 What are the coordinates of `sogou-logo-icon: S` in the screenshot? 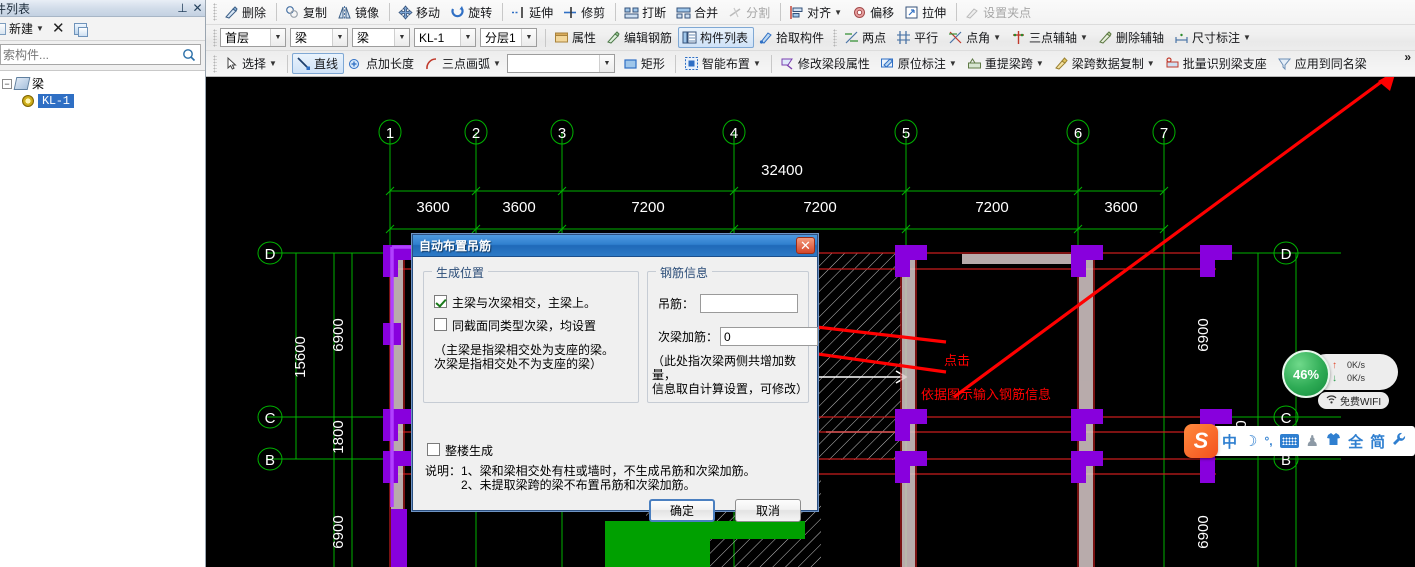 It's located at (1201, 441).